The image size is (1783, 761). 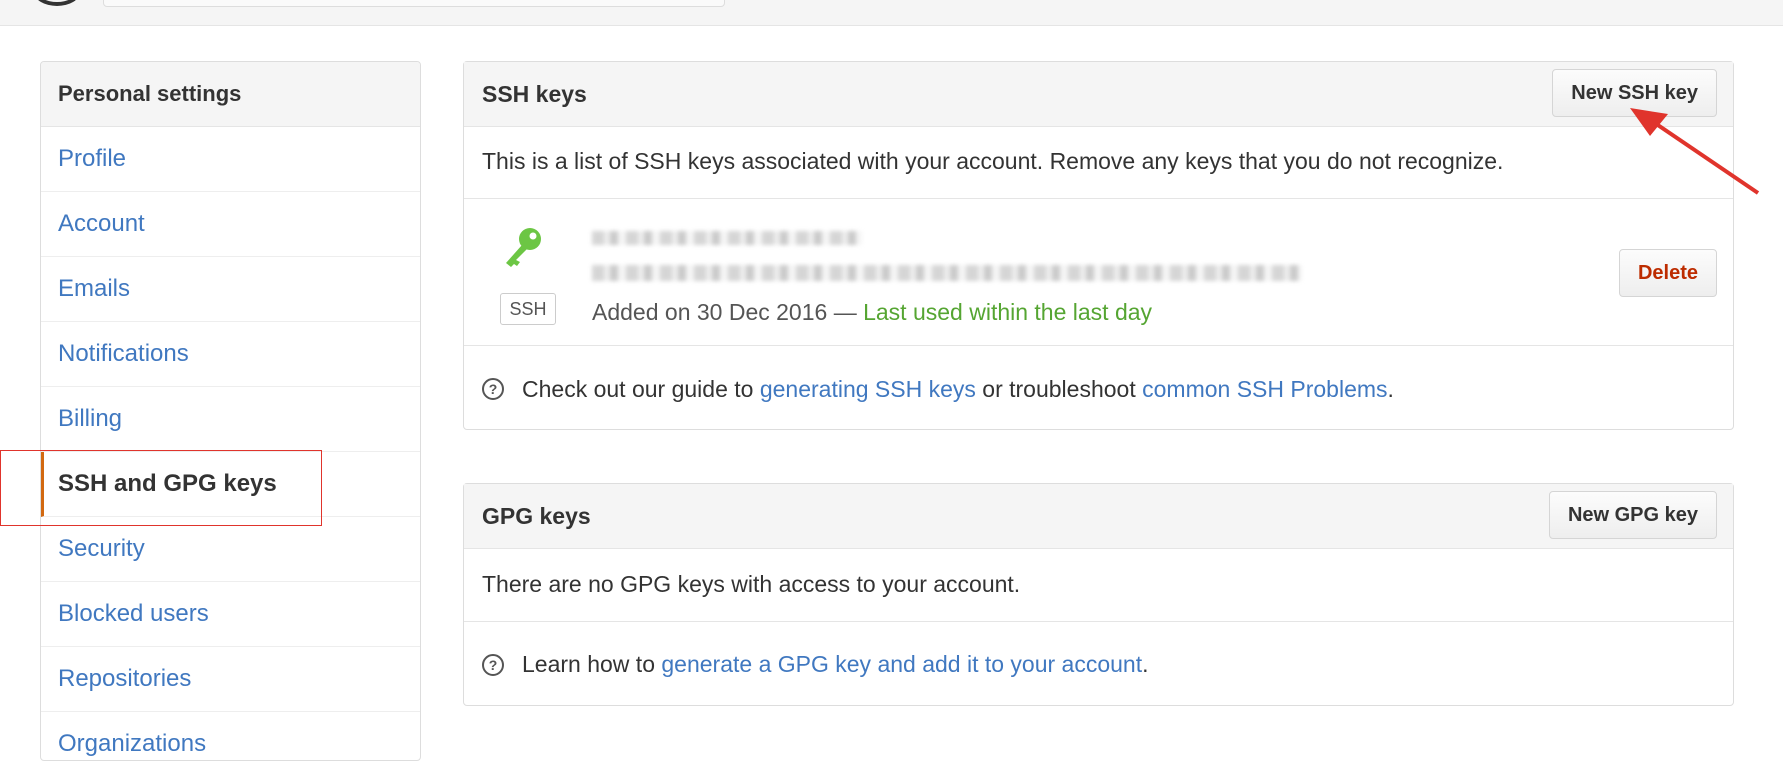 I want to click on key-last-used: Last used within the last day, so click(x=1008, y=312).